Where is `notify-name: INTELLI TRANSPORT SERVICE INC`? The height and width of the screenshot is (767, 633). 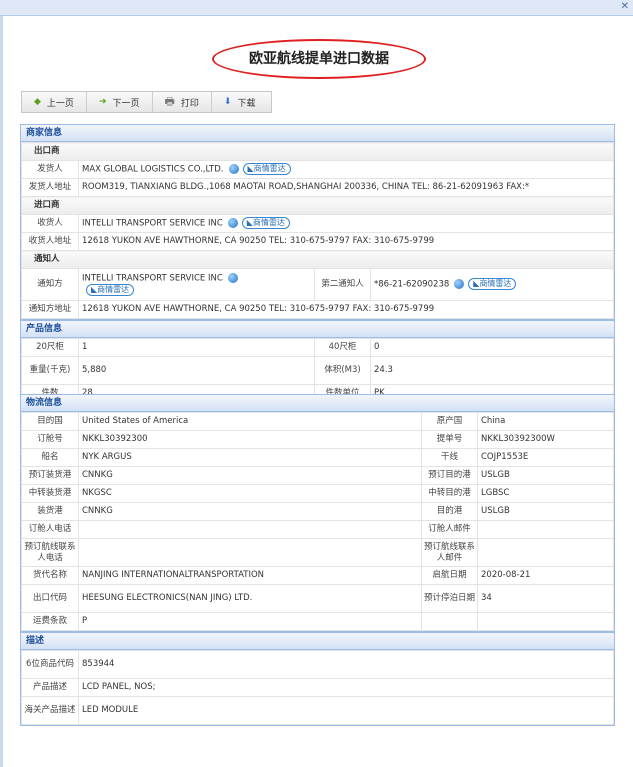 notify-name: INTELLI TRANSPORT SERVICE INC is located at coordinates (152, 278).